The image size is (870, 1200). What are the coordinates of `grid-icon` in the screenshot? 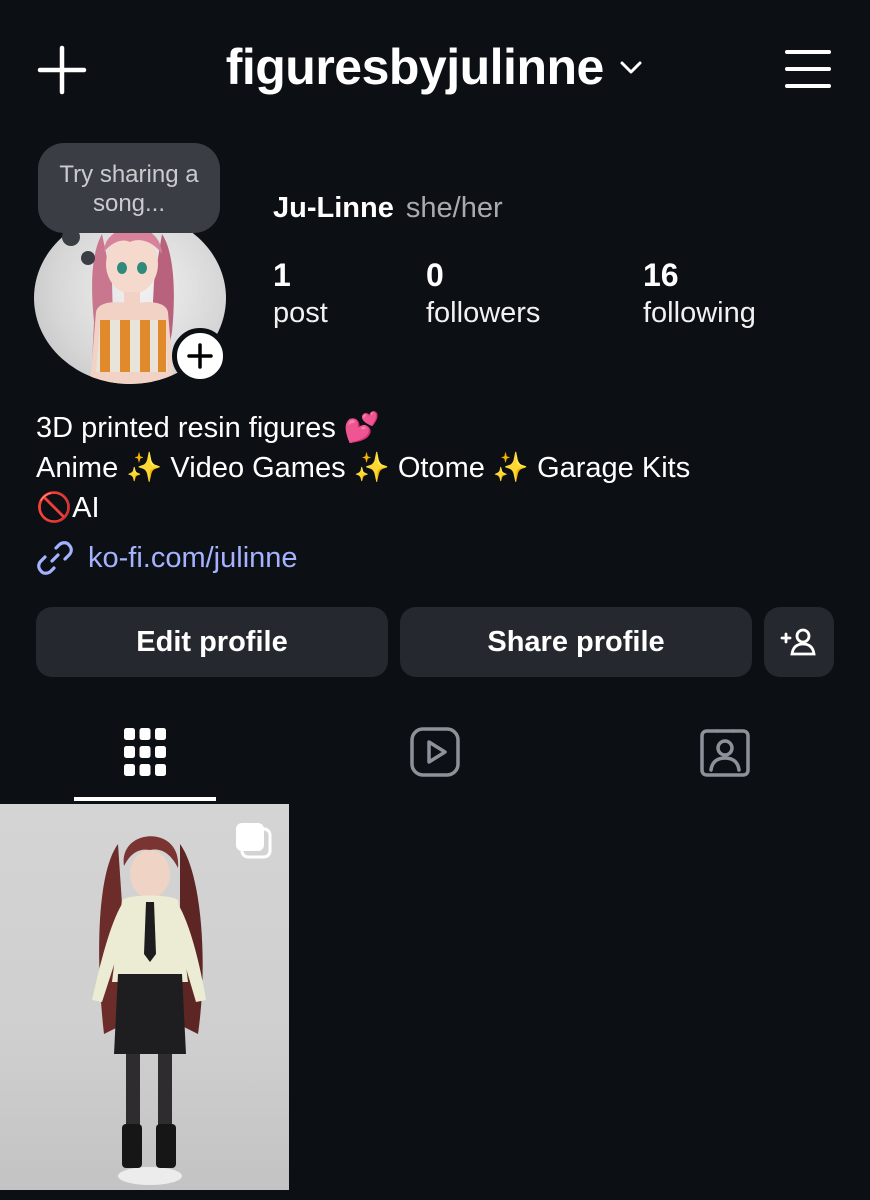 It's located at (145, 752).